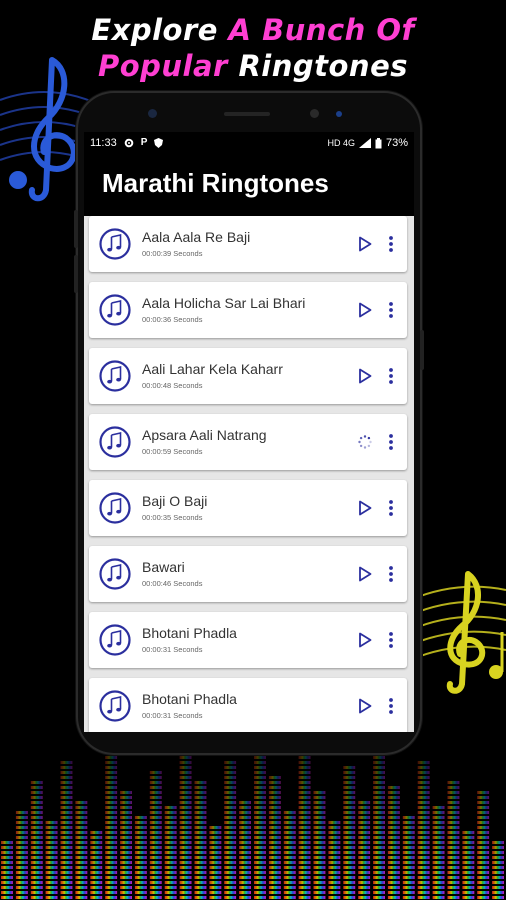 This screenshot has height=900, width=506. I want to click on ringtone-list-item: Apsara Aali Natrang 00:00:59 Seconds, so click(248, 442).